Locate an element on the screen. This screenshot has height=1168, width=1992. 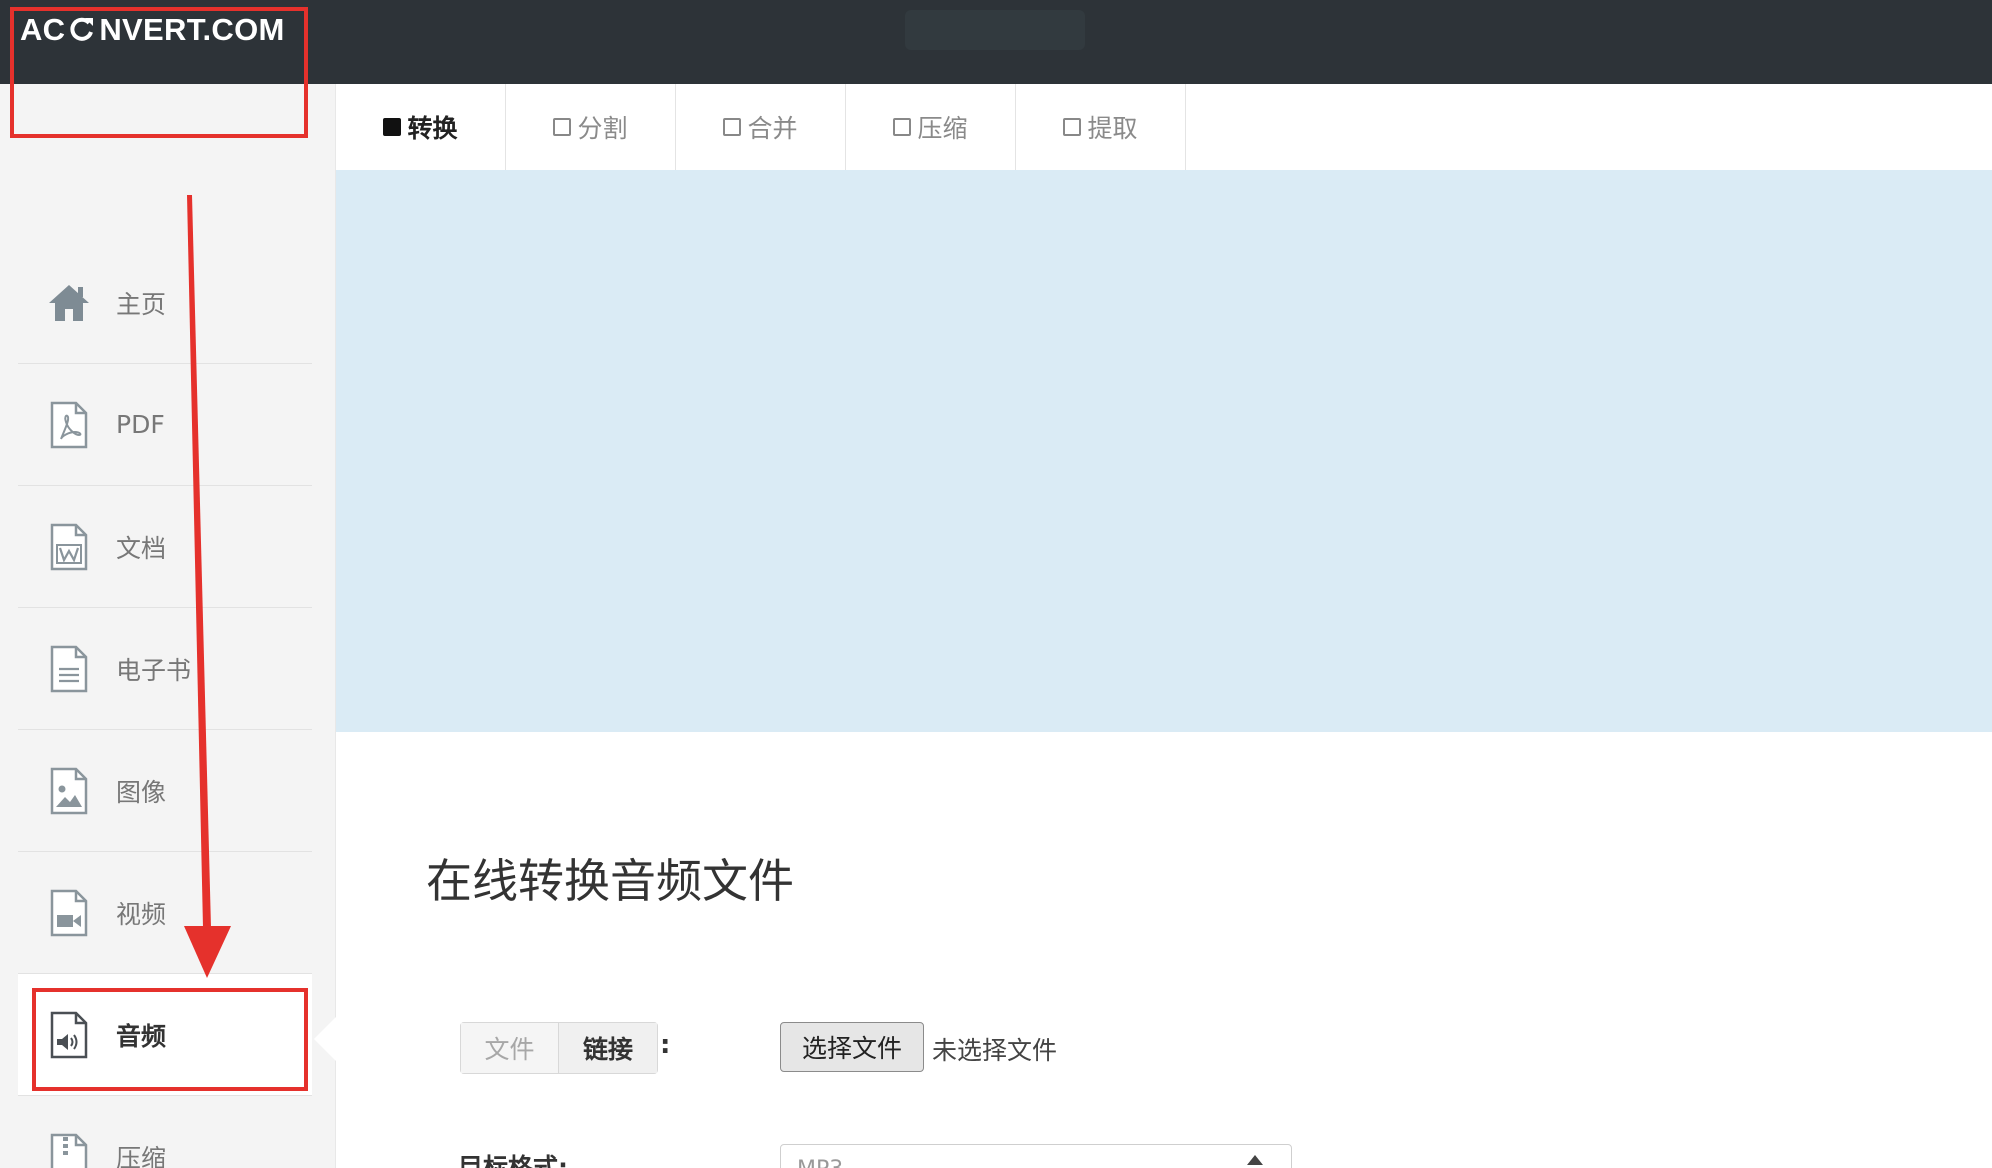
annotation-arrow is located at coordinates (207, 586).